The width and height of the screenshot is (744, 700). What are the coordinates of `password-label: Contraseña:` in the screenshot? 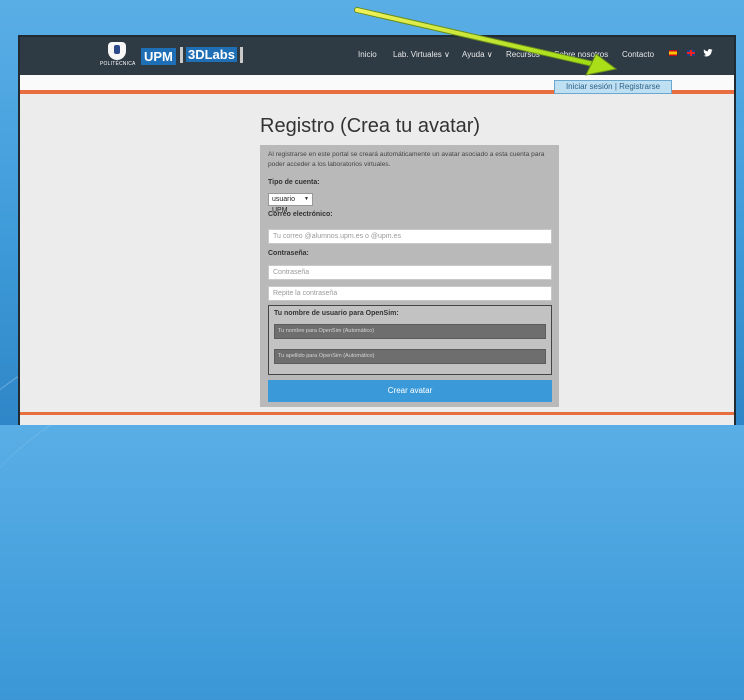 It's located at (288, 253).